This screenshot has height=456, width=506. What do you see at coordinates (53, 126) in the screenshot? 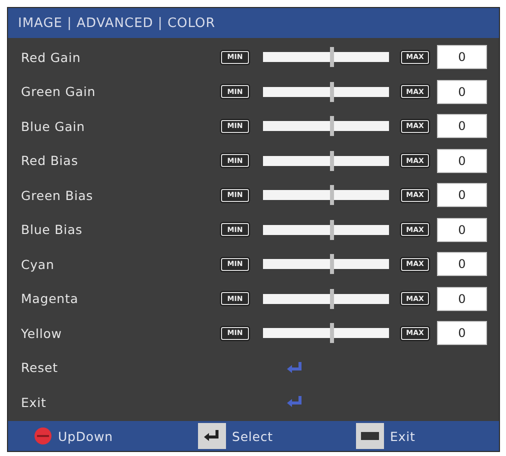
I see `setting-label: Blue Gain` at bounding box center [53, 126].